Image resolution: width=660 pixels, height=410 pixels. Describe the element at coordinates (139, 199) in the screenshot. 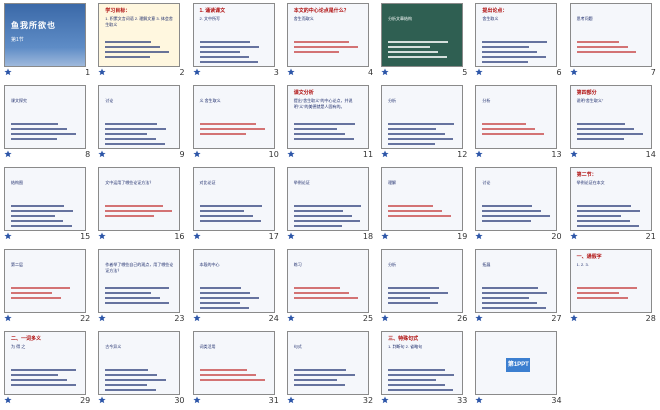

I see `slide-thumbnail: 文中运用了哪些论证方法？` at that location.